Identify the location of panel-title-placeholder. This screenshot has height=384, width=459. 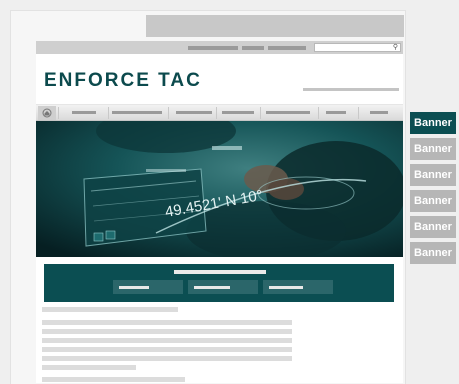
(220, 272).